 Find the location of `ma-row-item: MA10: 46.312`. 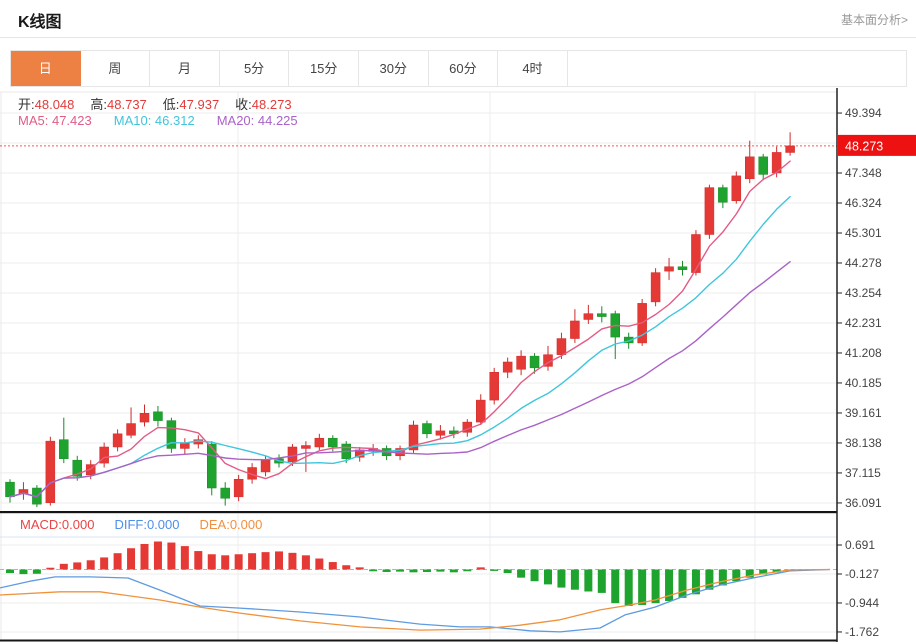

ma-row-item: MA10: 46.312 is located at coordinates (154, 120).